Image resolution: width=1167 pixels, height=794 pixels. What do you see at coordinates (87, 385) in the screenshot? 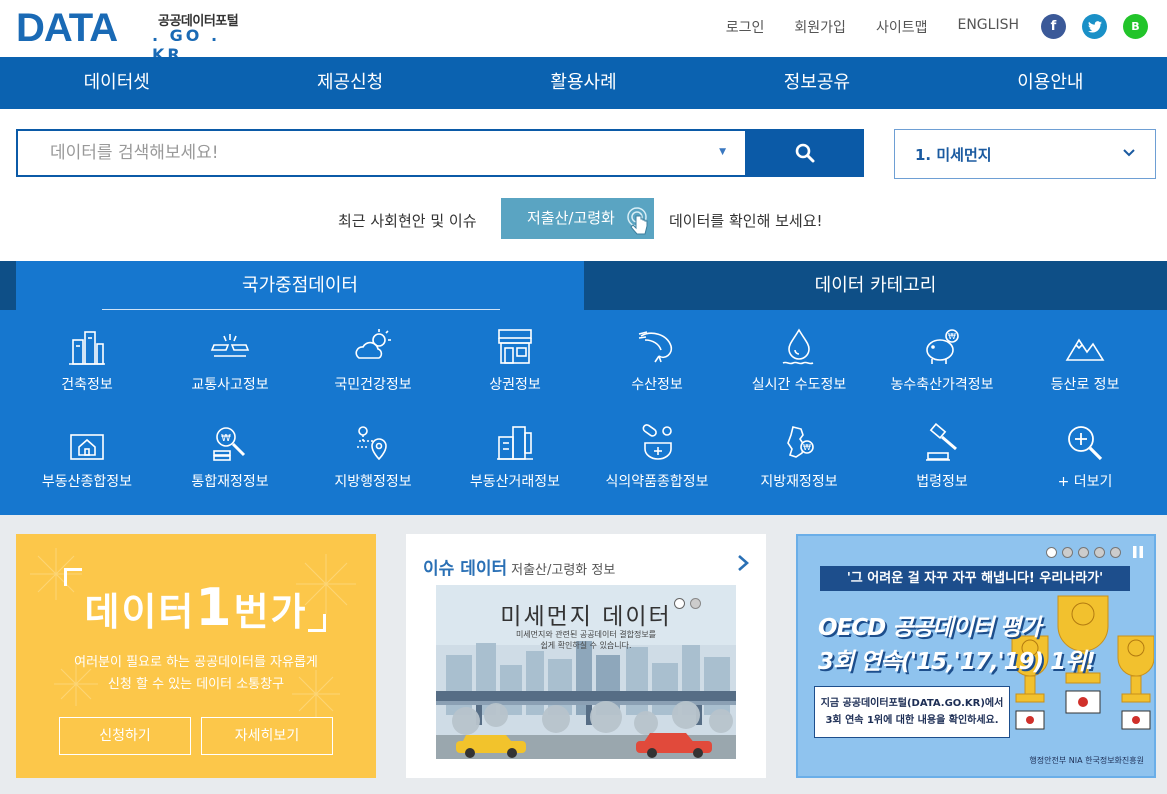
I see `category-label: 건축정보` at bounding box center [87, 385].